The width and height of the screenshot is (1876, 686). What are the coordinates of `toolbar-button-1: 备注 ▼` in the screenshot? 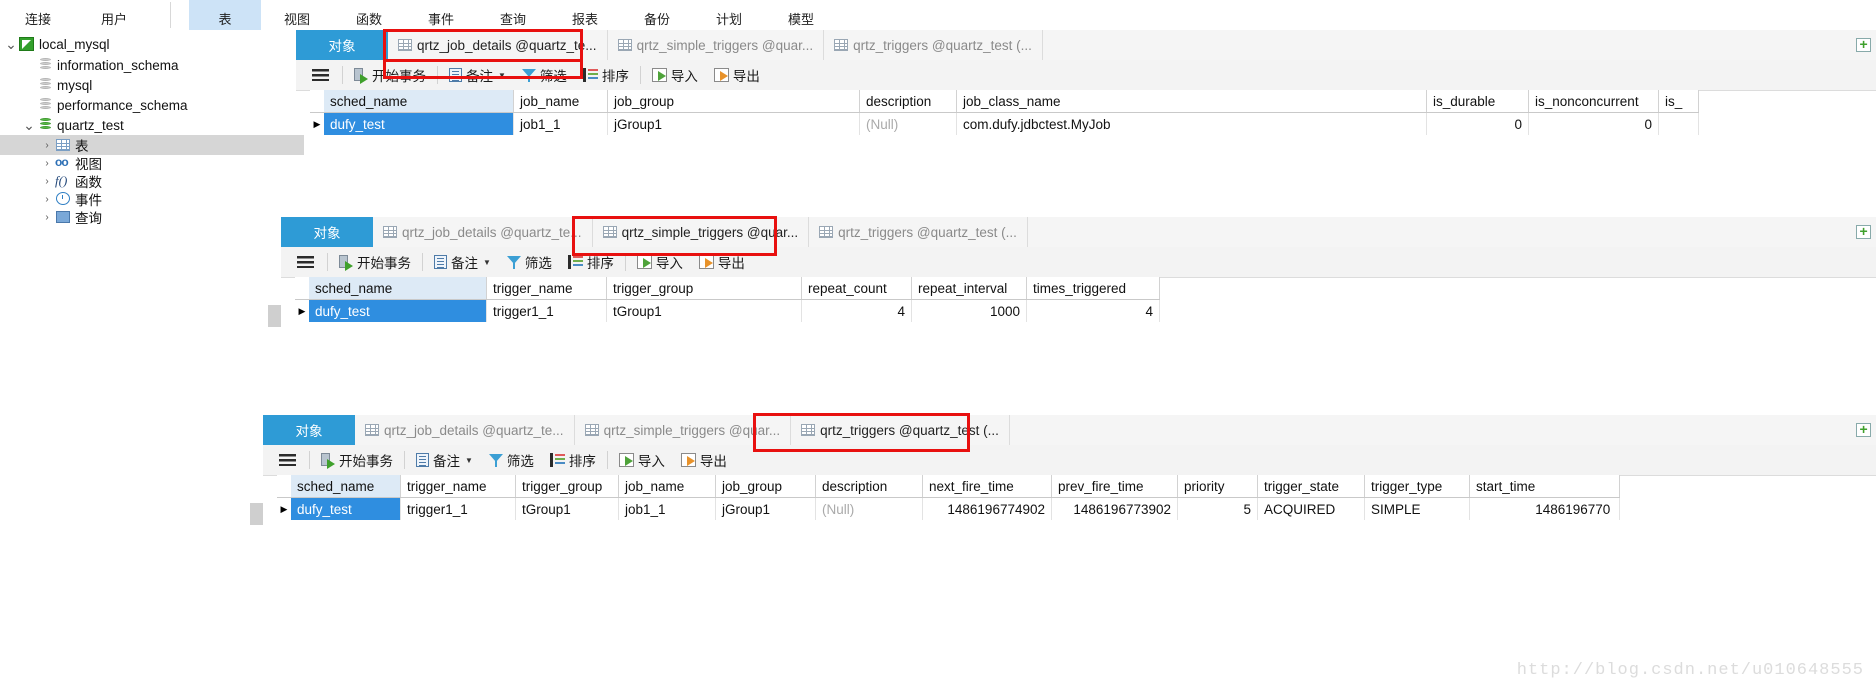 It's located at (462, 262).